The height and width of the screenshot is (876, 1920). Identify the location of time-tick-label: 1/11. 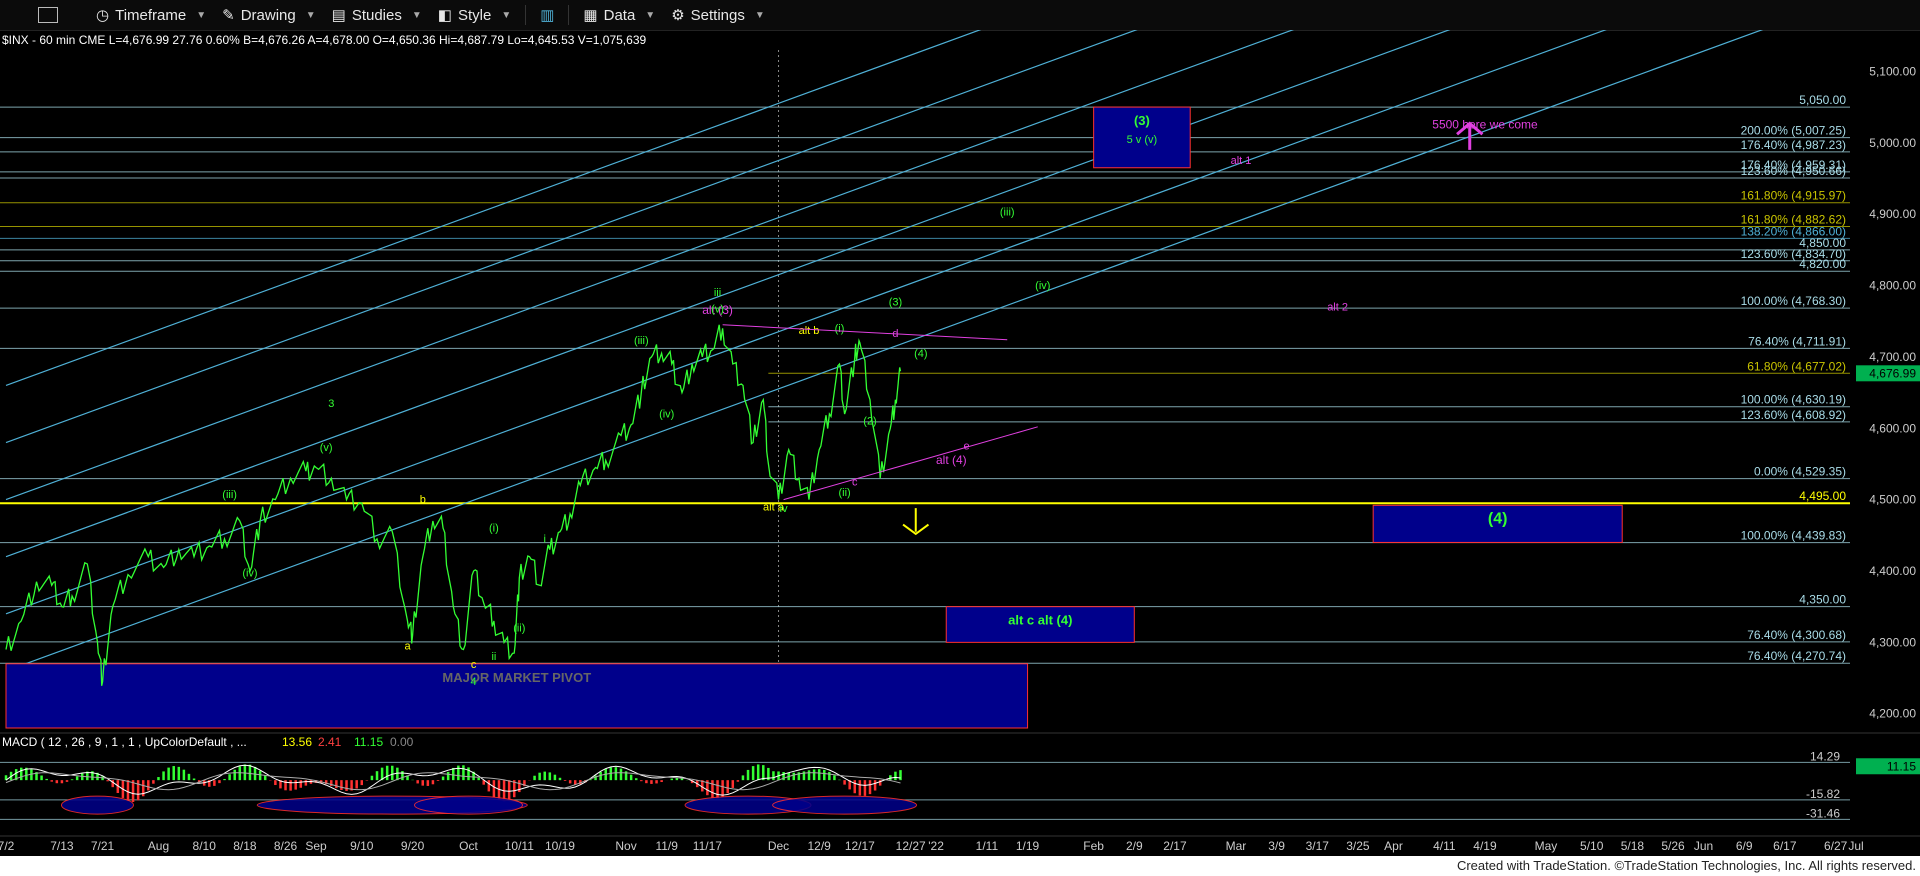
(987, 846).